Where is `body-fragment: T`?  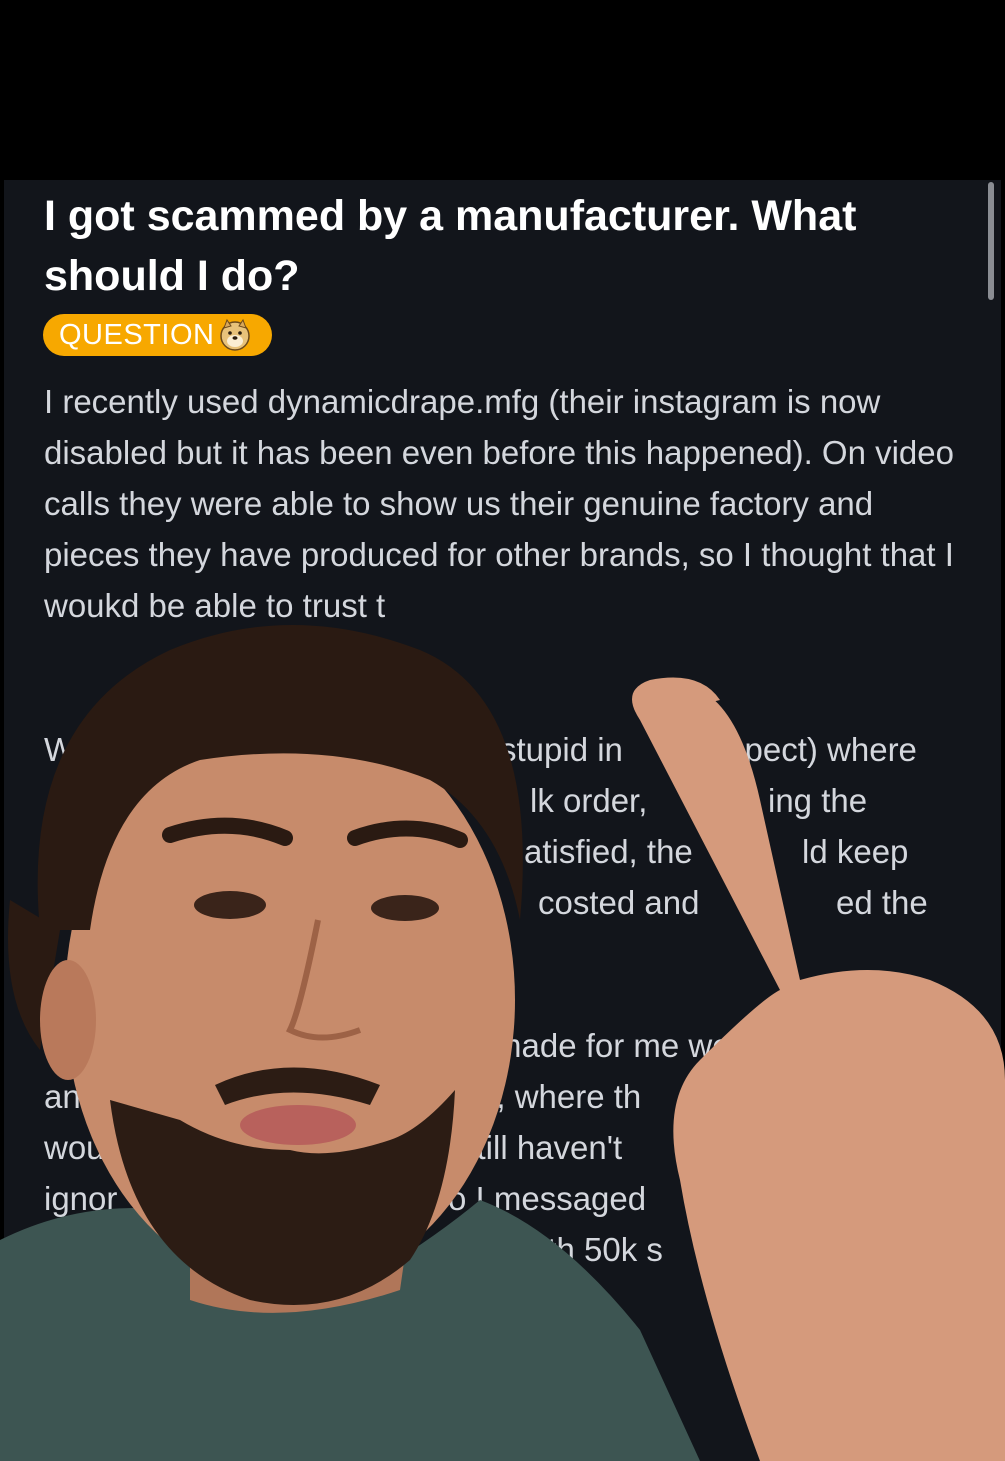 body-fragment: T is located at coordinates (54, 1045).